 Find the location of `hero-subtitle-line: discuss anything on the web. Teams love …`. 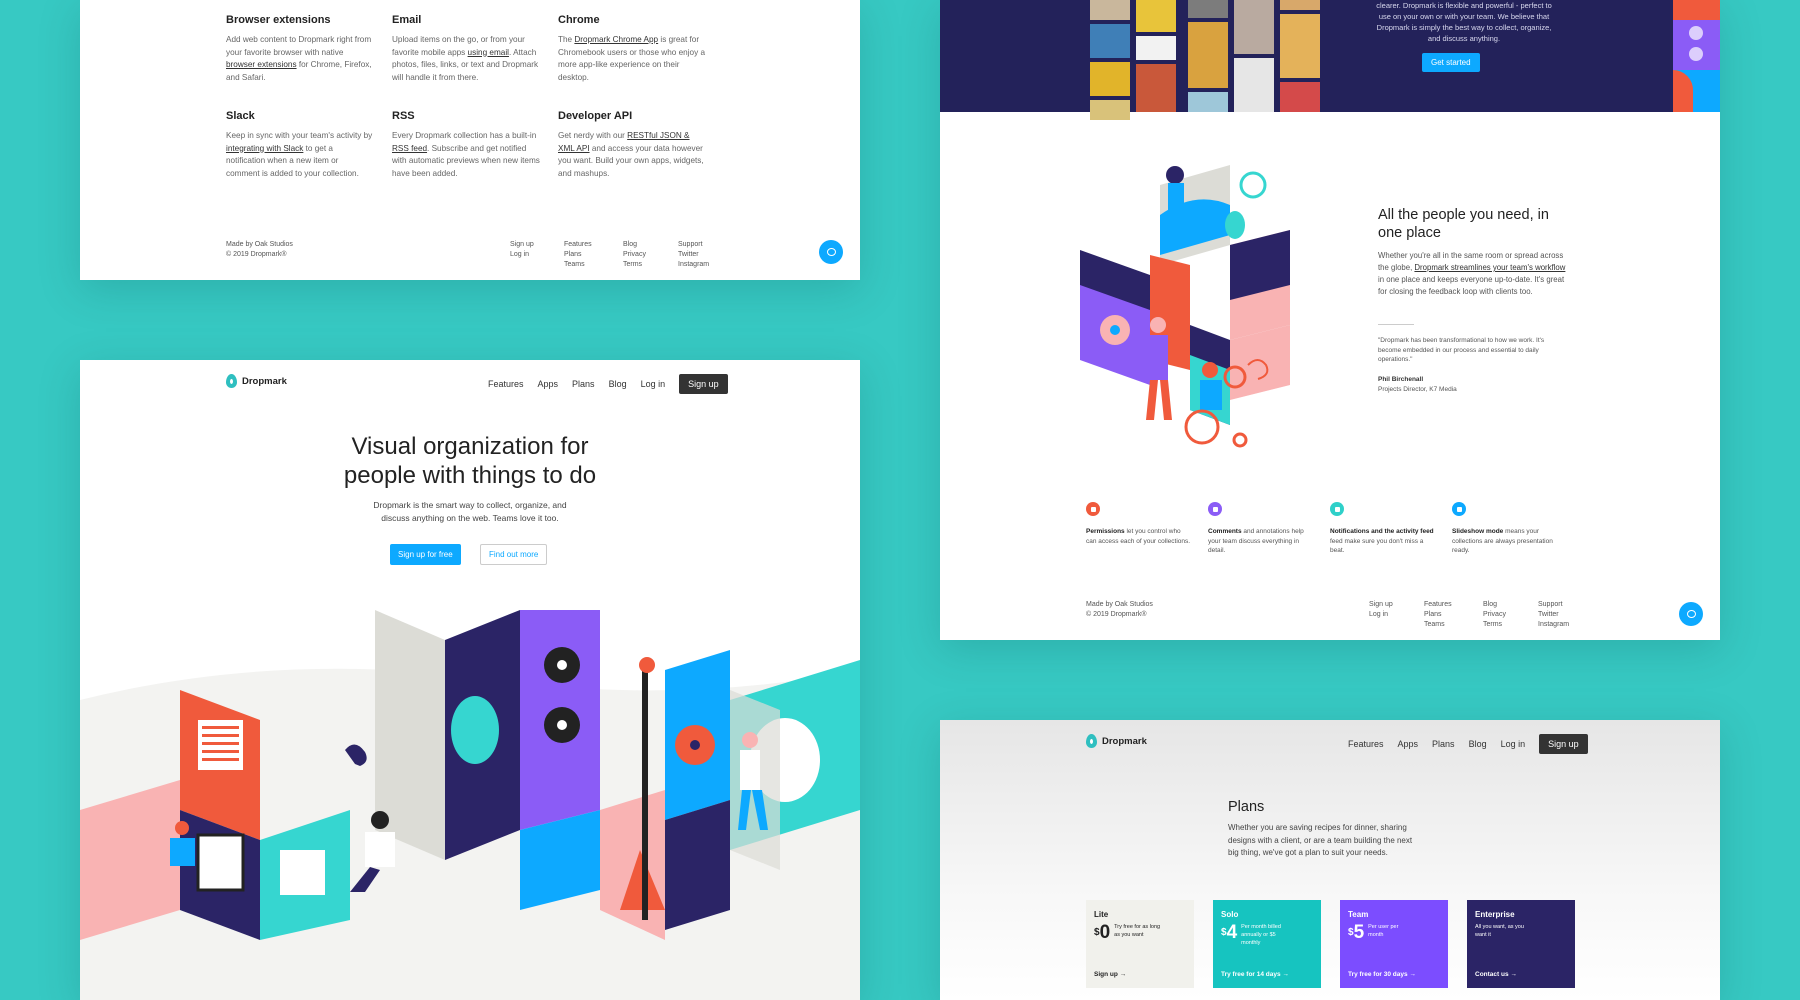

hero-subtitle-line: discuss anything on the web. Teams love … is located at coordinates (470, 517).